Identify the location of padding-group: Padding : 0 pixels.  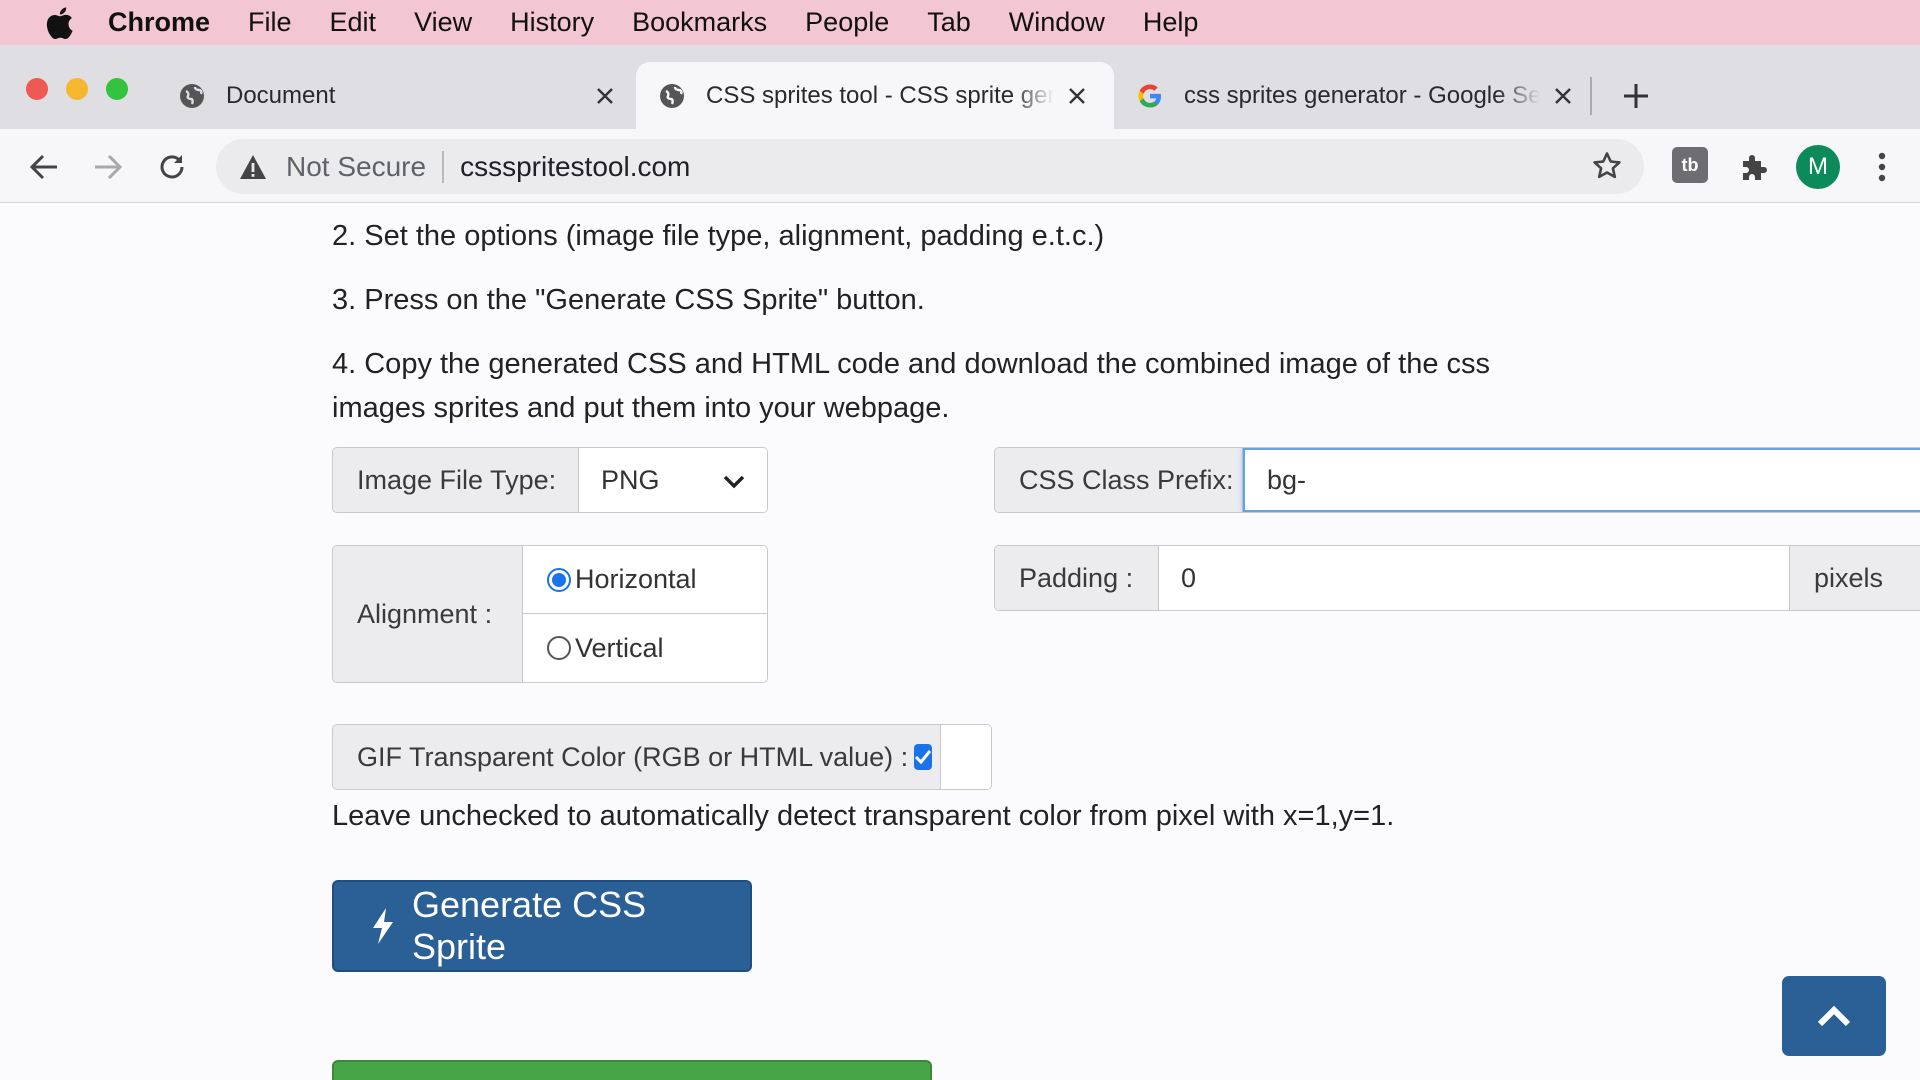
(1457, 578).